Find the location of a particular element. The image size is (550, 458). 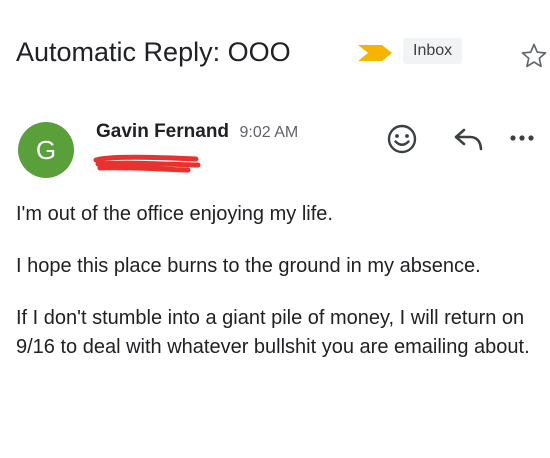

sender-row: Gavin Fernand 9:02 AM is located at coordinates (197, 132).